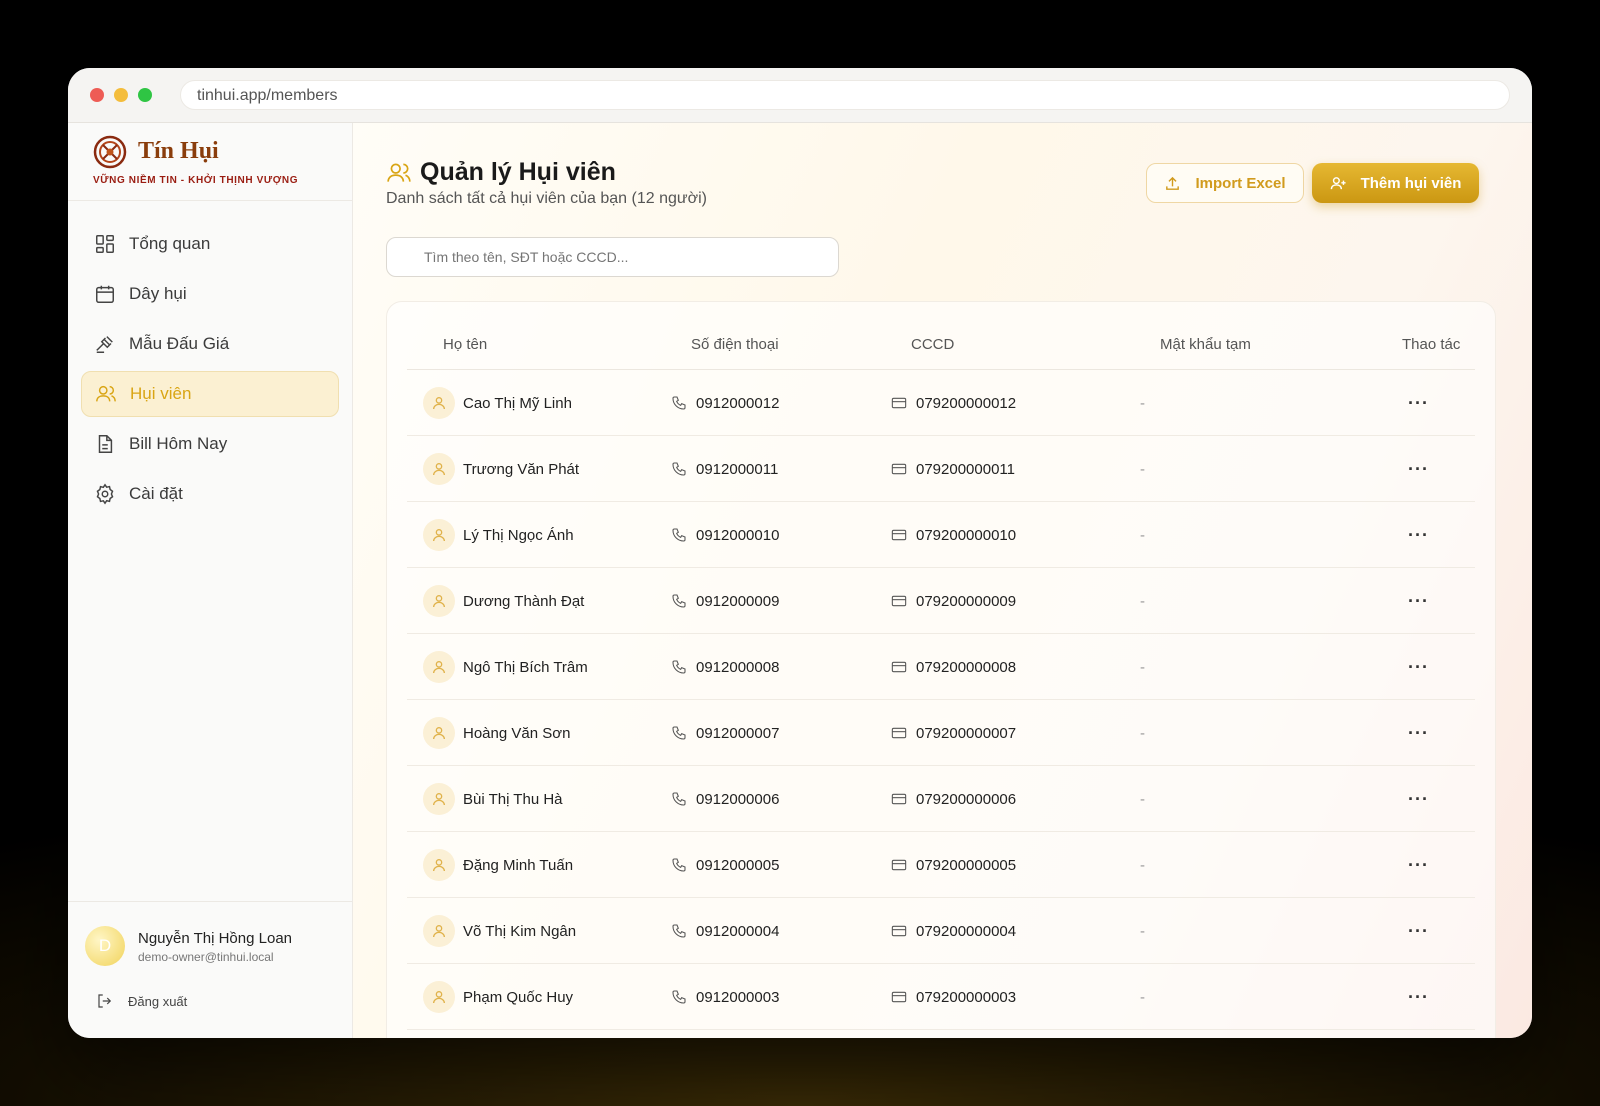 The height and width of the screenshot is (1106, 1600). Describe the element at coordinates (503, 601) in the screenshot. I see `member-name-cell: Dương Thành Đạt` at that location.